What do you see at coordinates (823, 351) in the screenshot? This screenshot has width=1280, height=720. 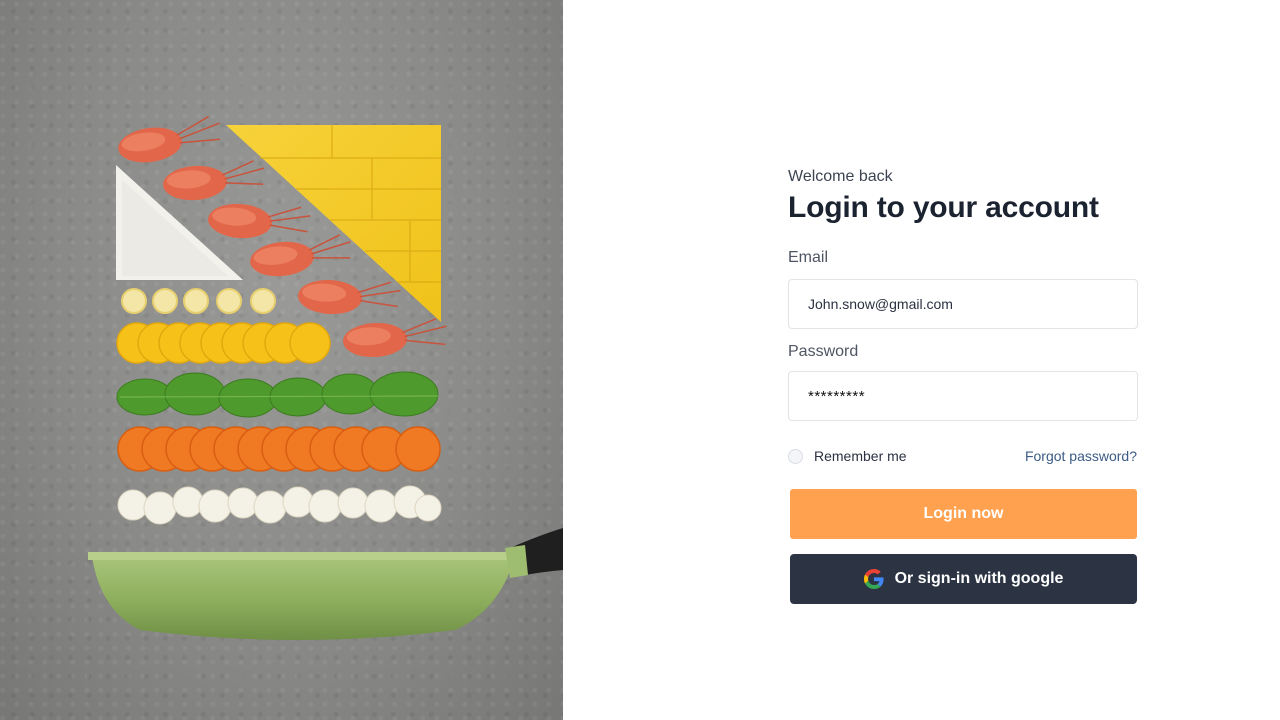 I see `password-label: Password` at bounding box center [823, 351].